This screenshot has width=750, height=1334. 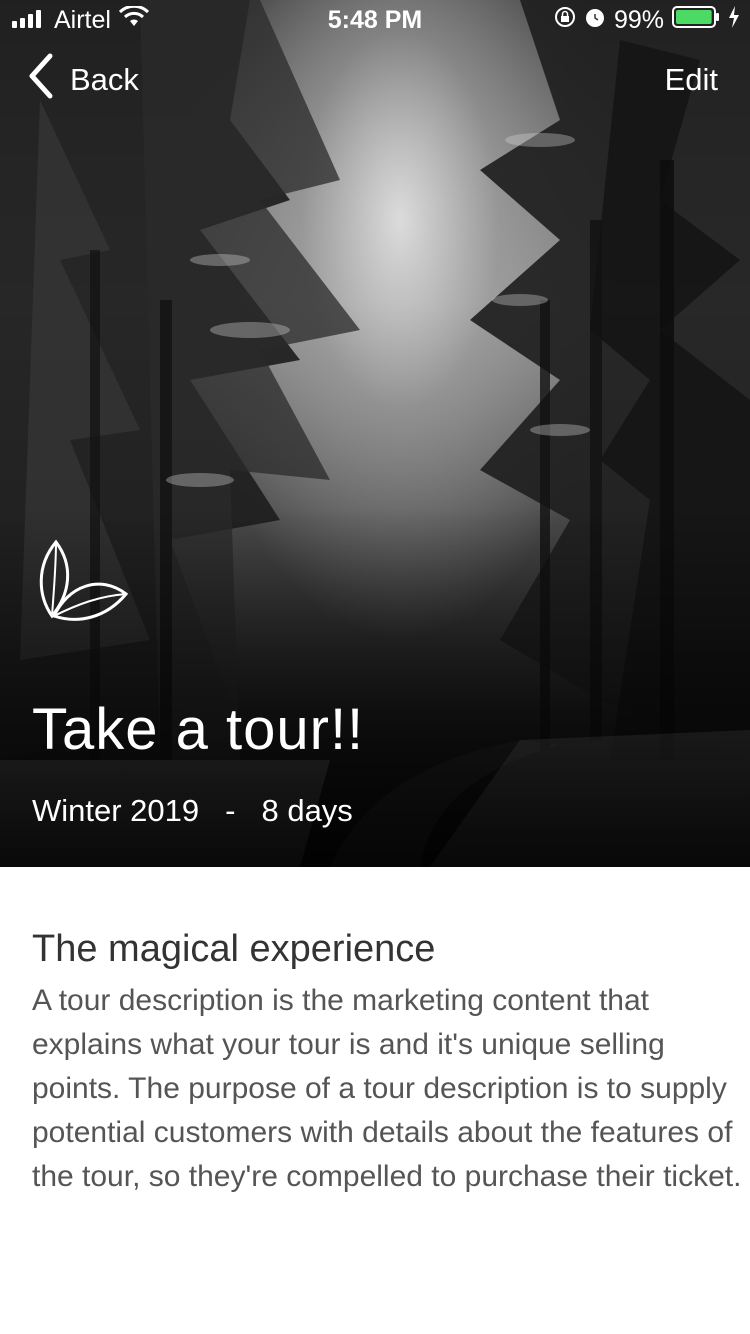 I want to click on battery-percent: 99%, so click(x=638, y=20).